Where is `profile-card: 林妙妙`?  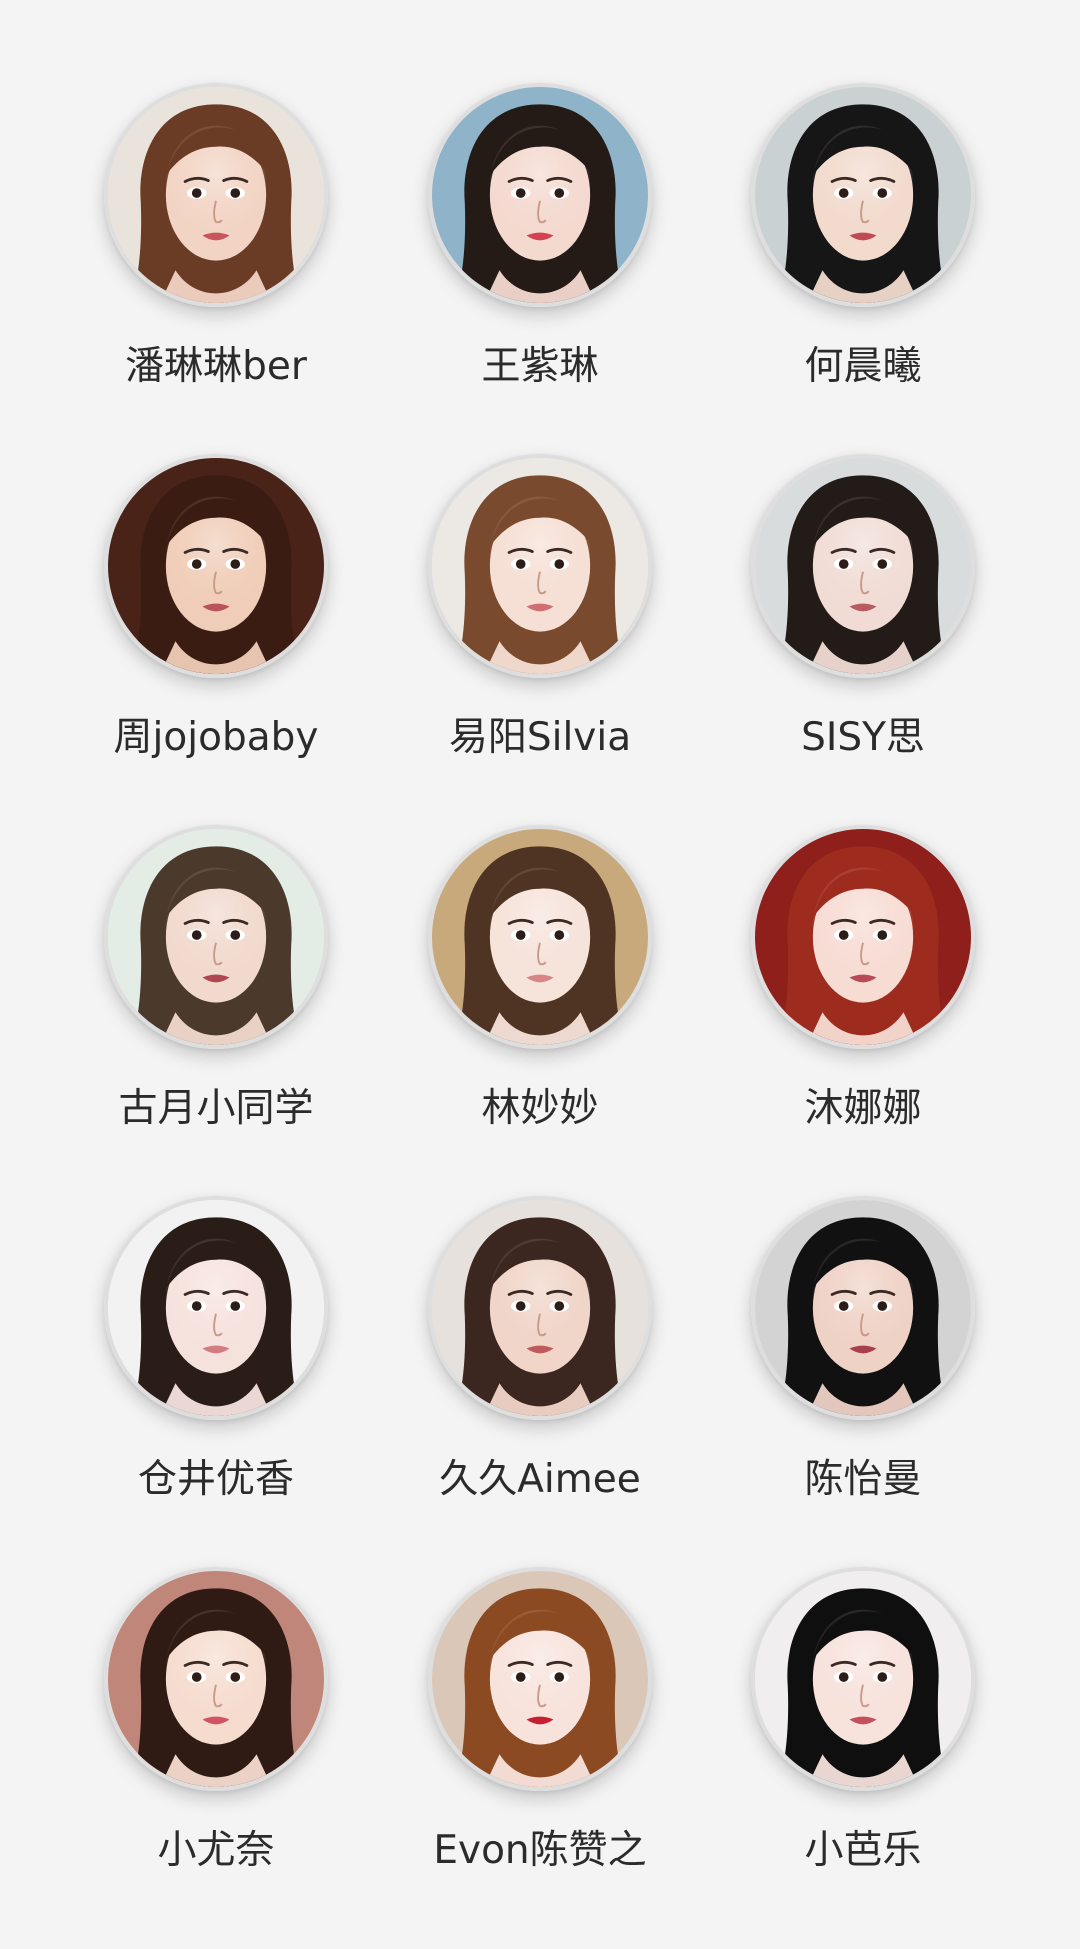 profile-card: 林妙妙 is located at coordinates (540, 995).